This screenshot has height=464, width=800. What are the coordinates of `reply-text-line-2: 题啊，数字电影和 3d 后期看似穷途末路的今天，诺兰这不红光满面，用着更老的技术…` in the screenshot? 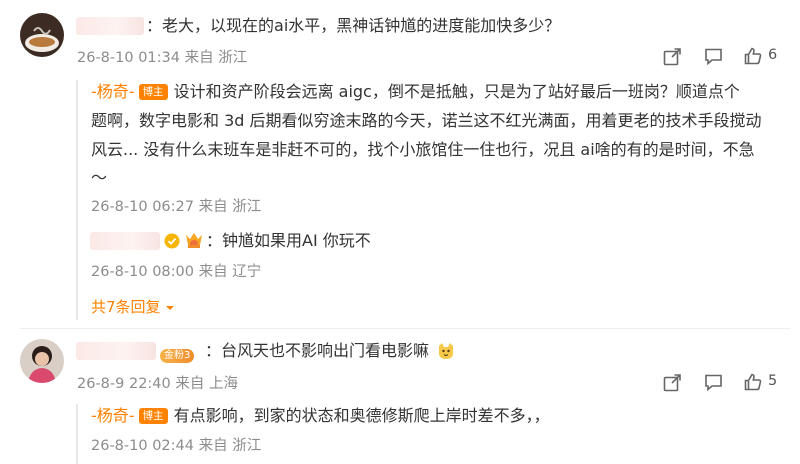 It's located at (426, 120).